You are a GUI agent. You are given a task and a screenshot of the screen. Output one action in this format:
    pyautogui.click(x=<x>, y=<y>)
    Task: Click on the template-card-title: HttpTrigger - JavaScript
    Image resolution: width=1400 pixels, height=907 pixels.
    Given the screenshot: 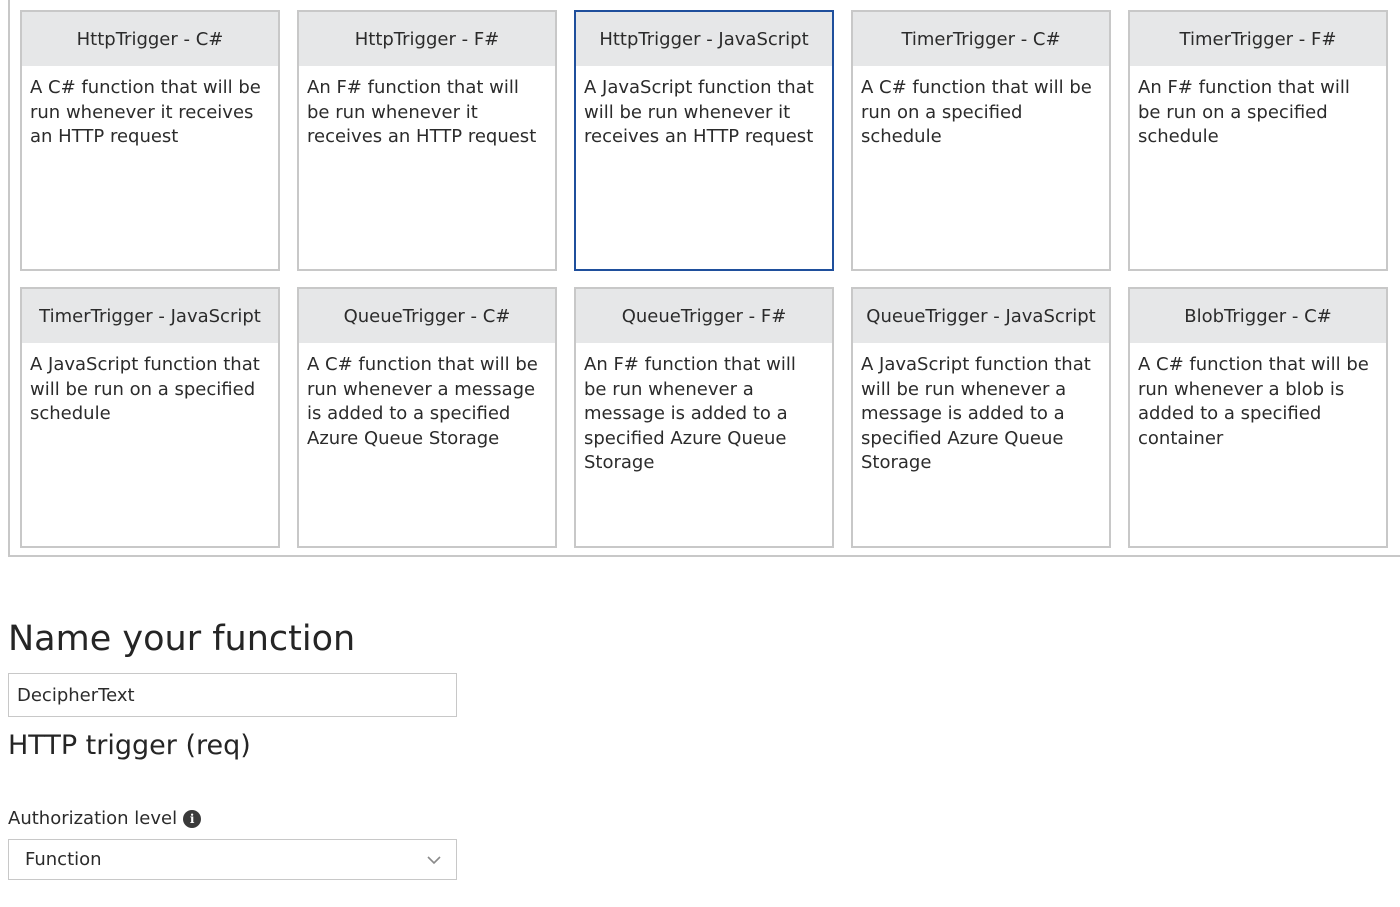 What is the action you would take?
    pyautogui.click(x=704, y=39)
    